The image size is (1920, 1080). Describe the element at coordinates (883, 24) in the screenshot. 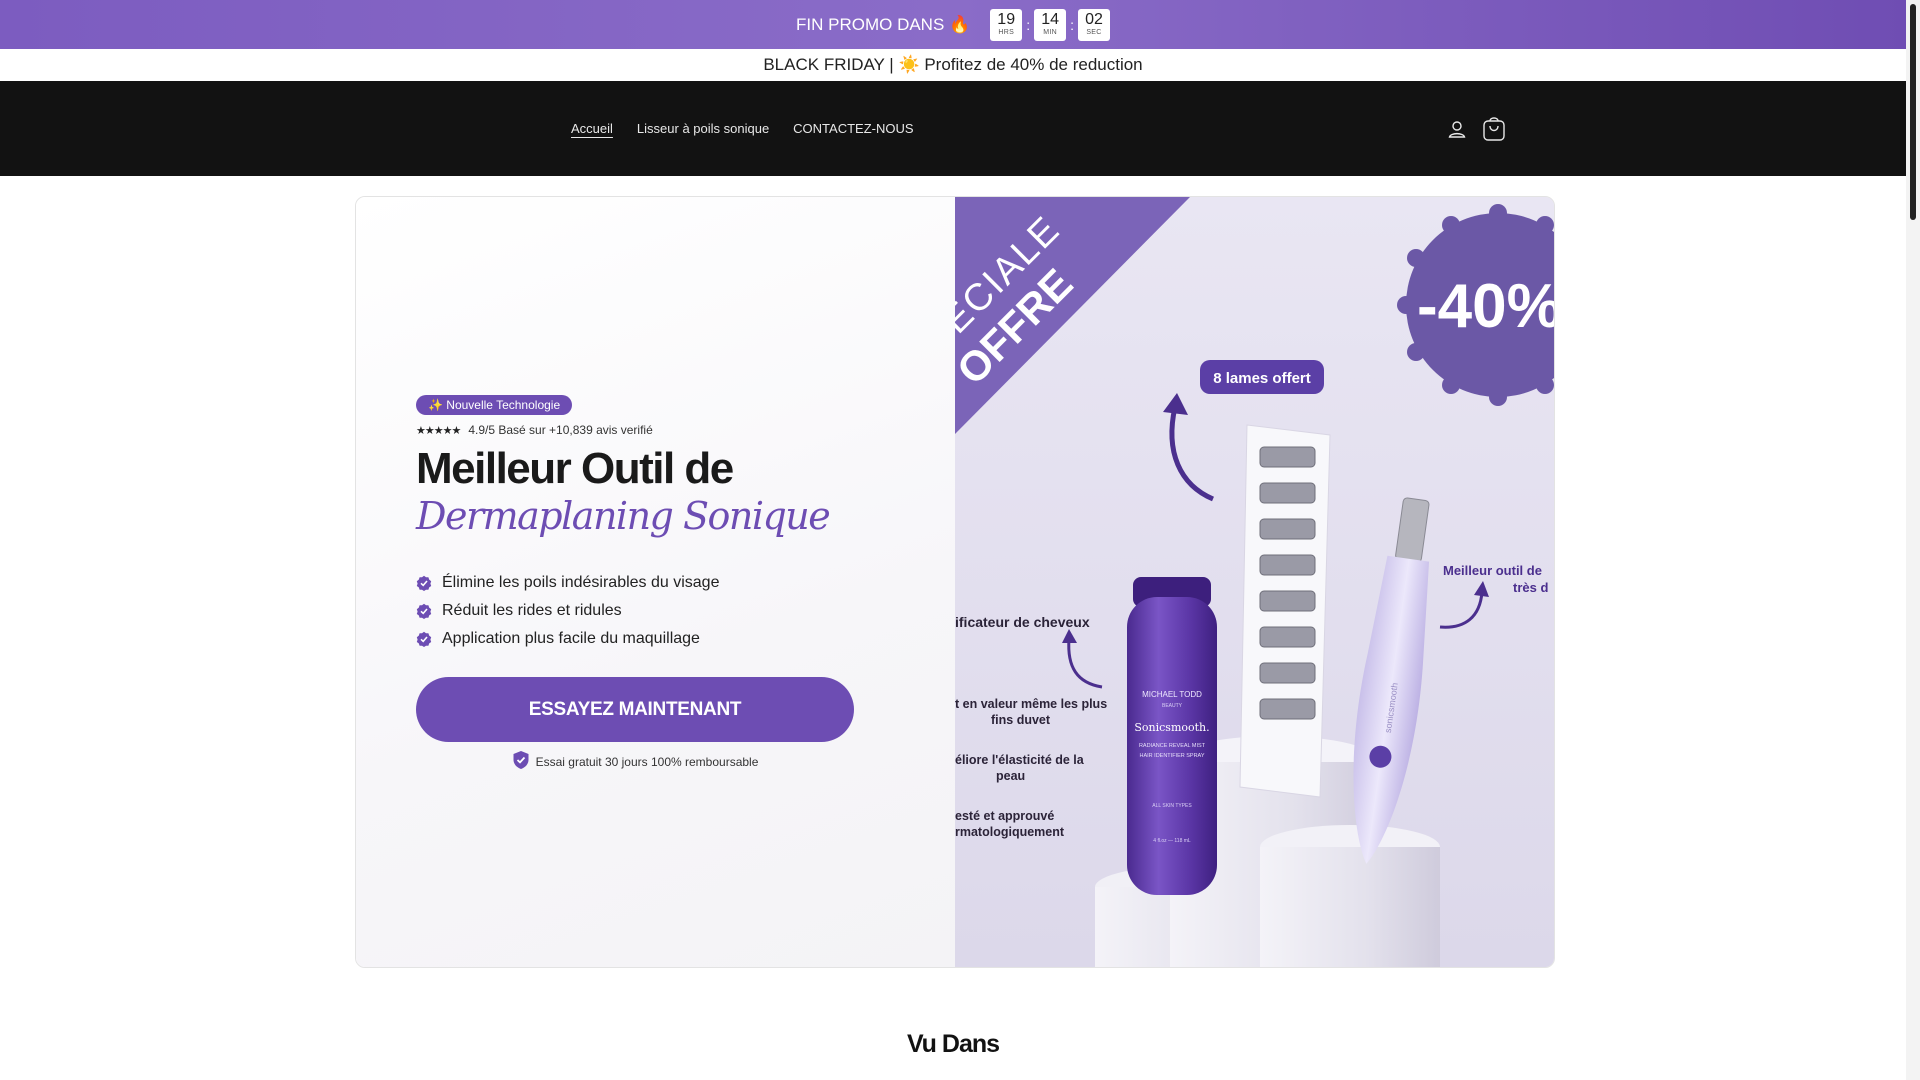

I see `promo-text: FIN PROMO DANS 🔥` at that location.